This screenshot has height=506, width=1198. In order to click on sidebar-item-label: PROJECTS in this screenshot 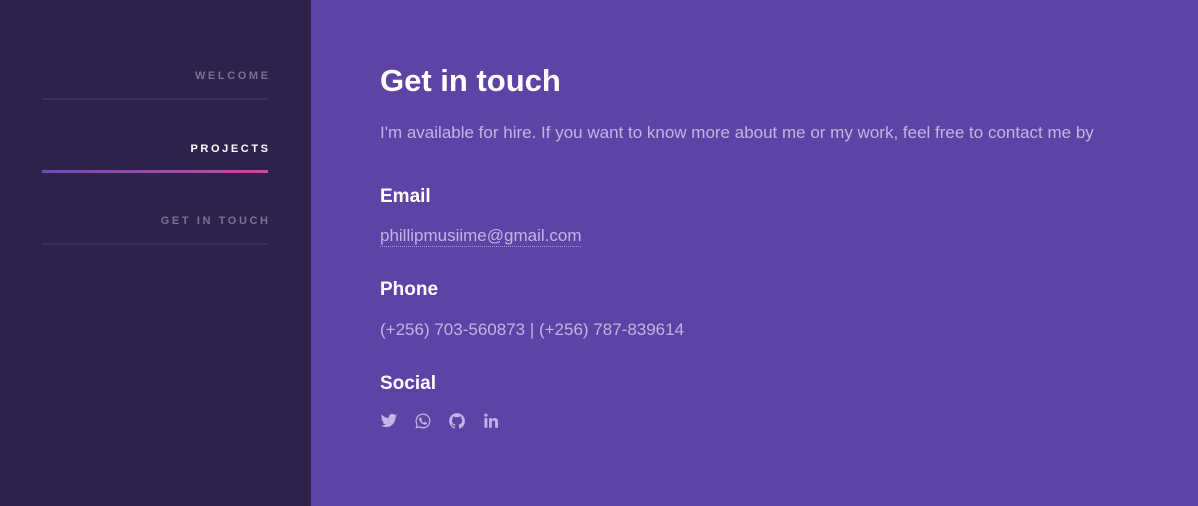, I will do `click(230, 149)`.